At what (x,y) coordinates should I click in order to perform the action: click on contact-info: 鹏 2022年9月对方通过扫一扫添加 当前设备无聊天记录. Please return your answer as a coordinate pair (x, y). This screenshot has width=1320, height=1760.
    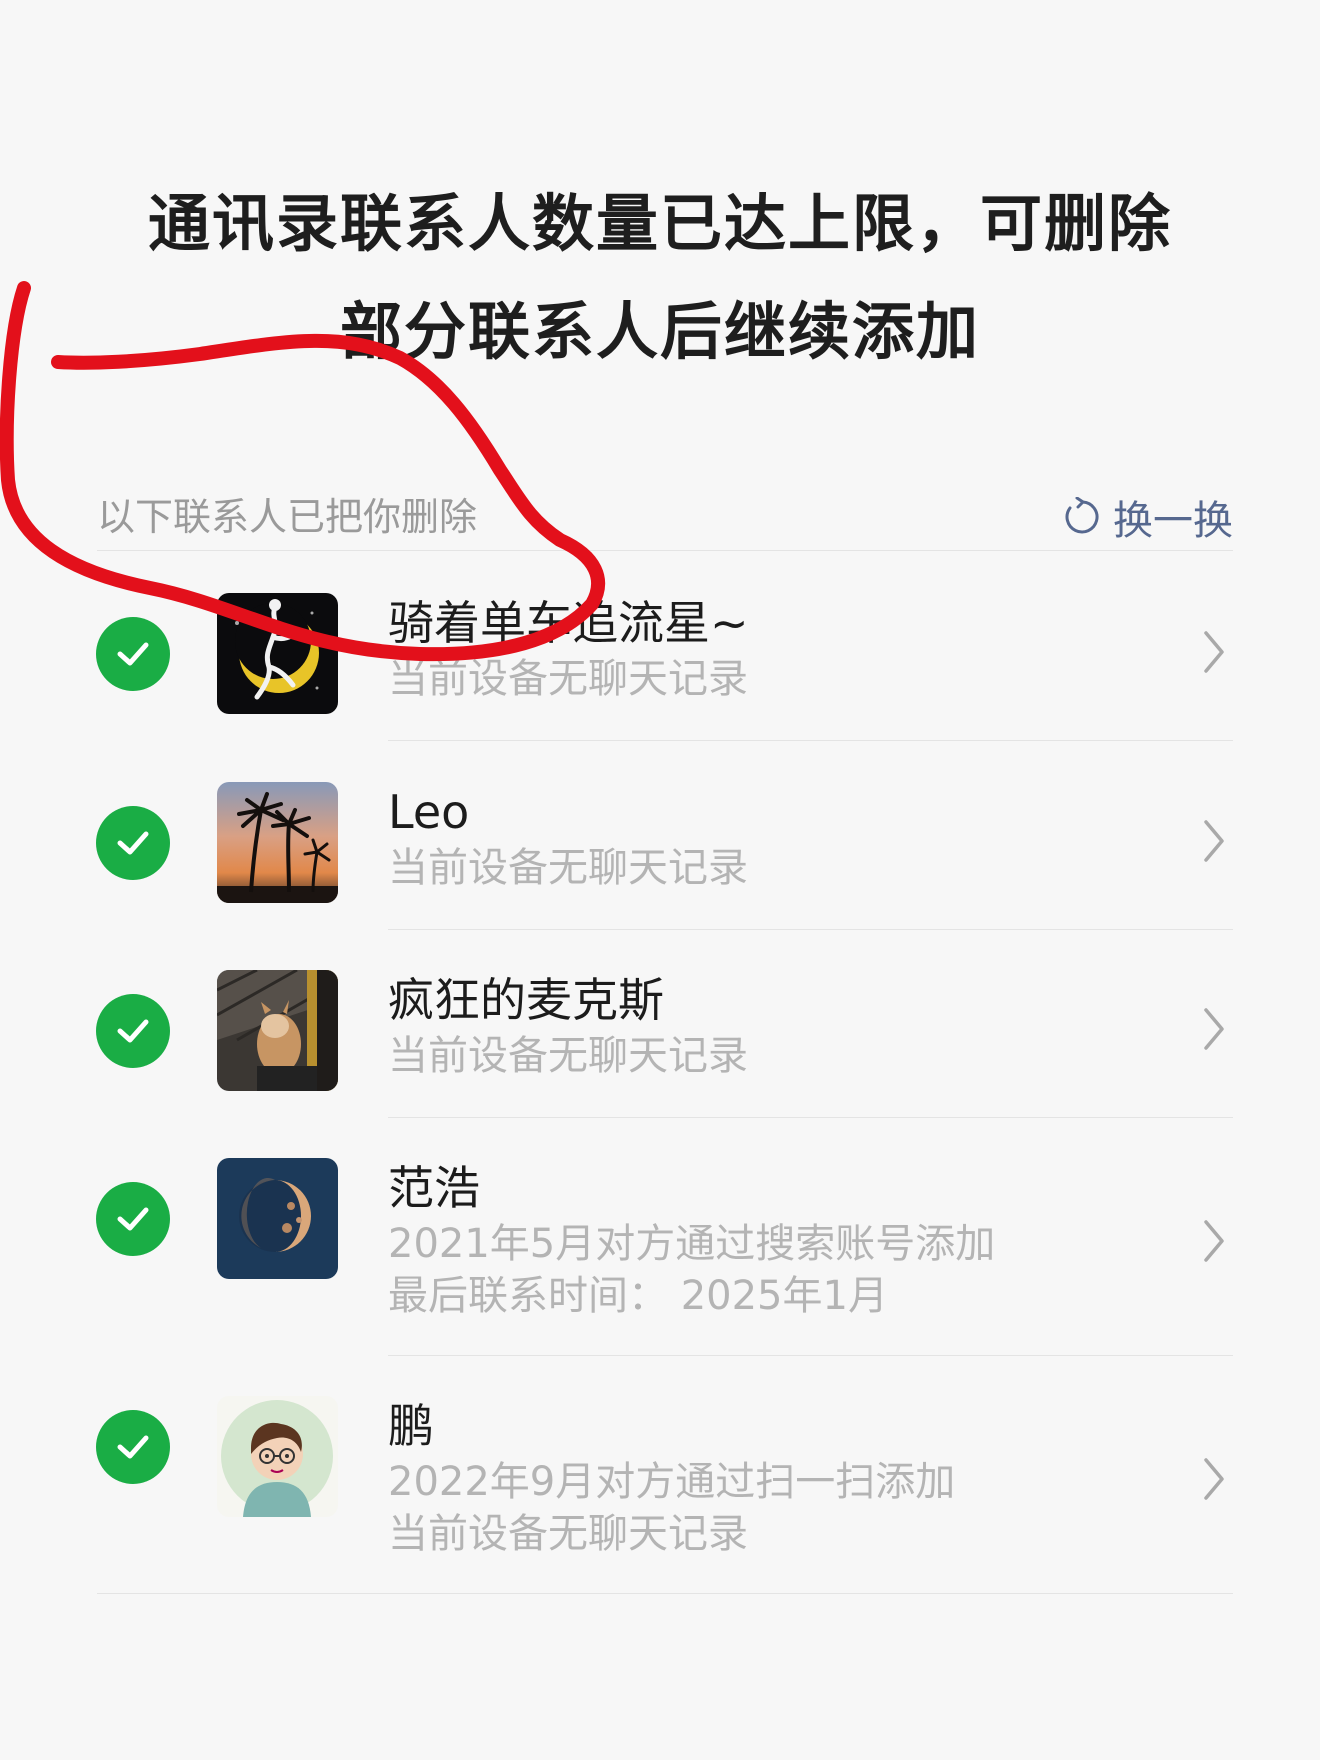
    Looking at the image, I should click on (671, 1478).